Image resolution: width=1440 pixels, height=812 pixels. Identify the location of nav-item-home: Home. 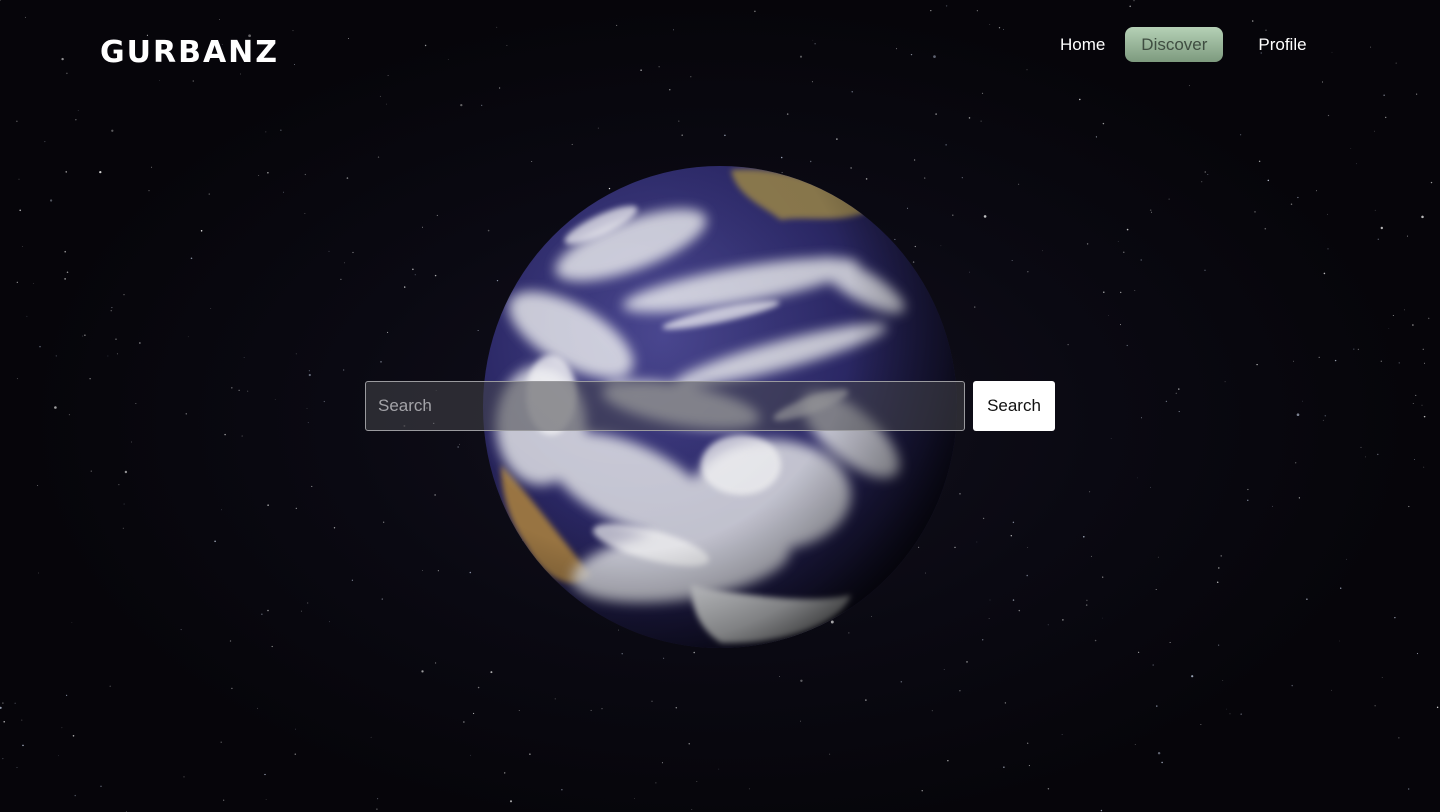
(1082, 44).